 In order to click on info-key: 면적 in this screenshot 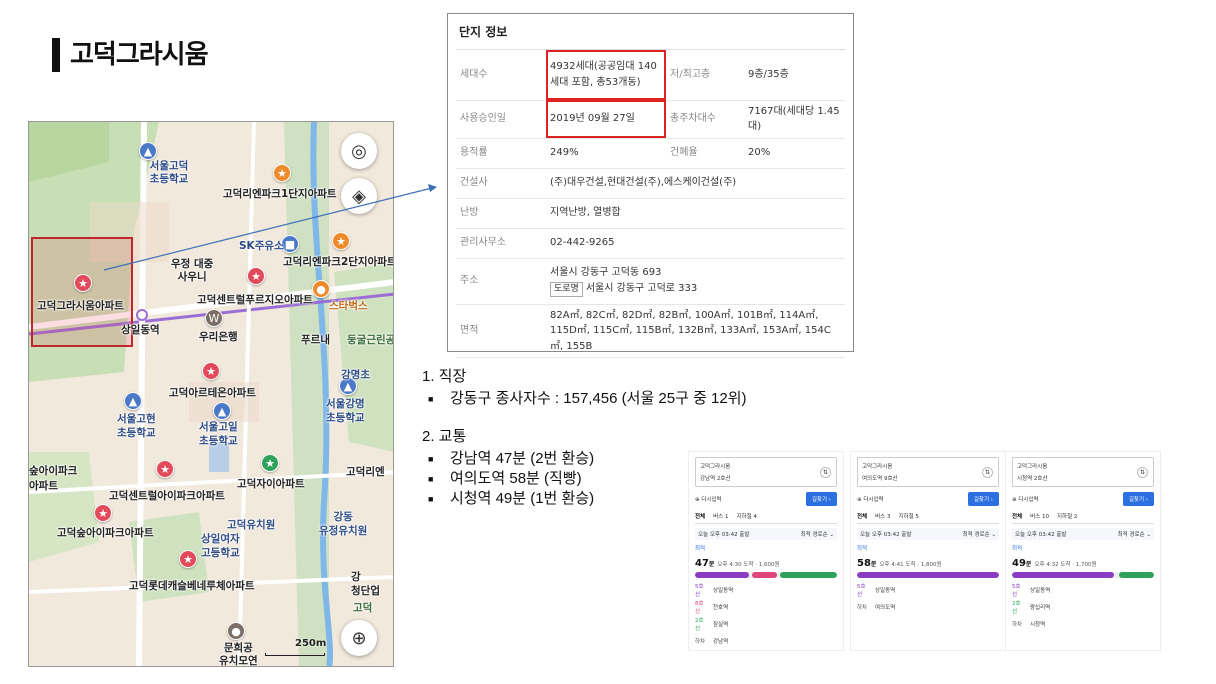, I will do `click(501, 331)`.